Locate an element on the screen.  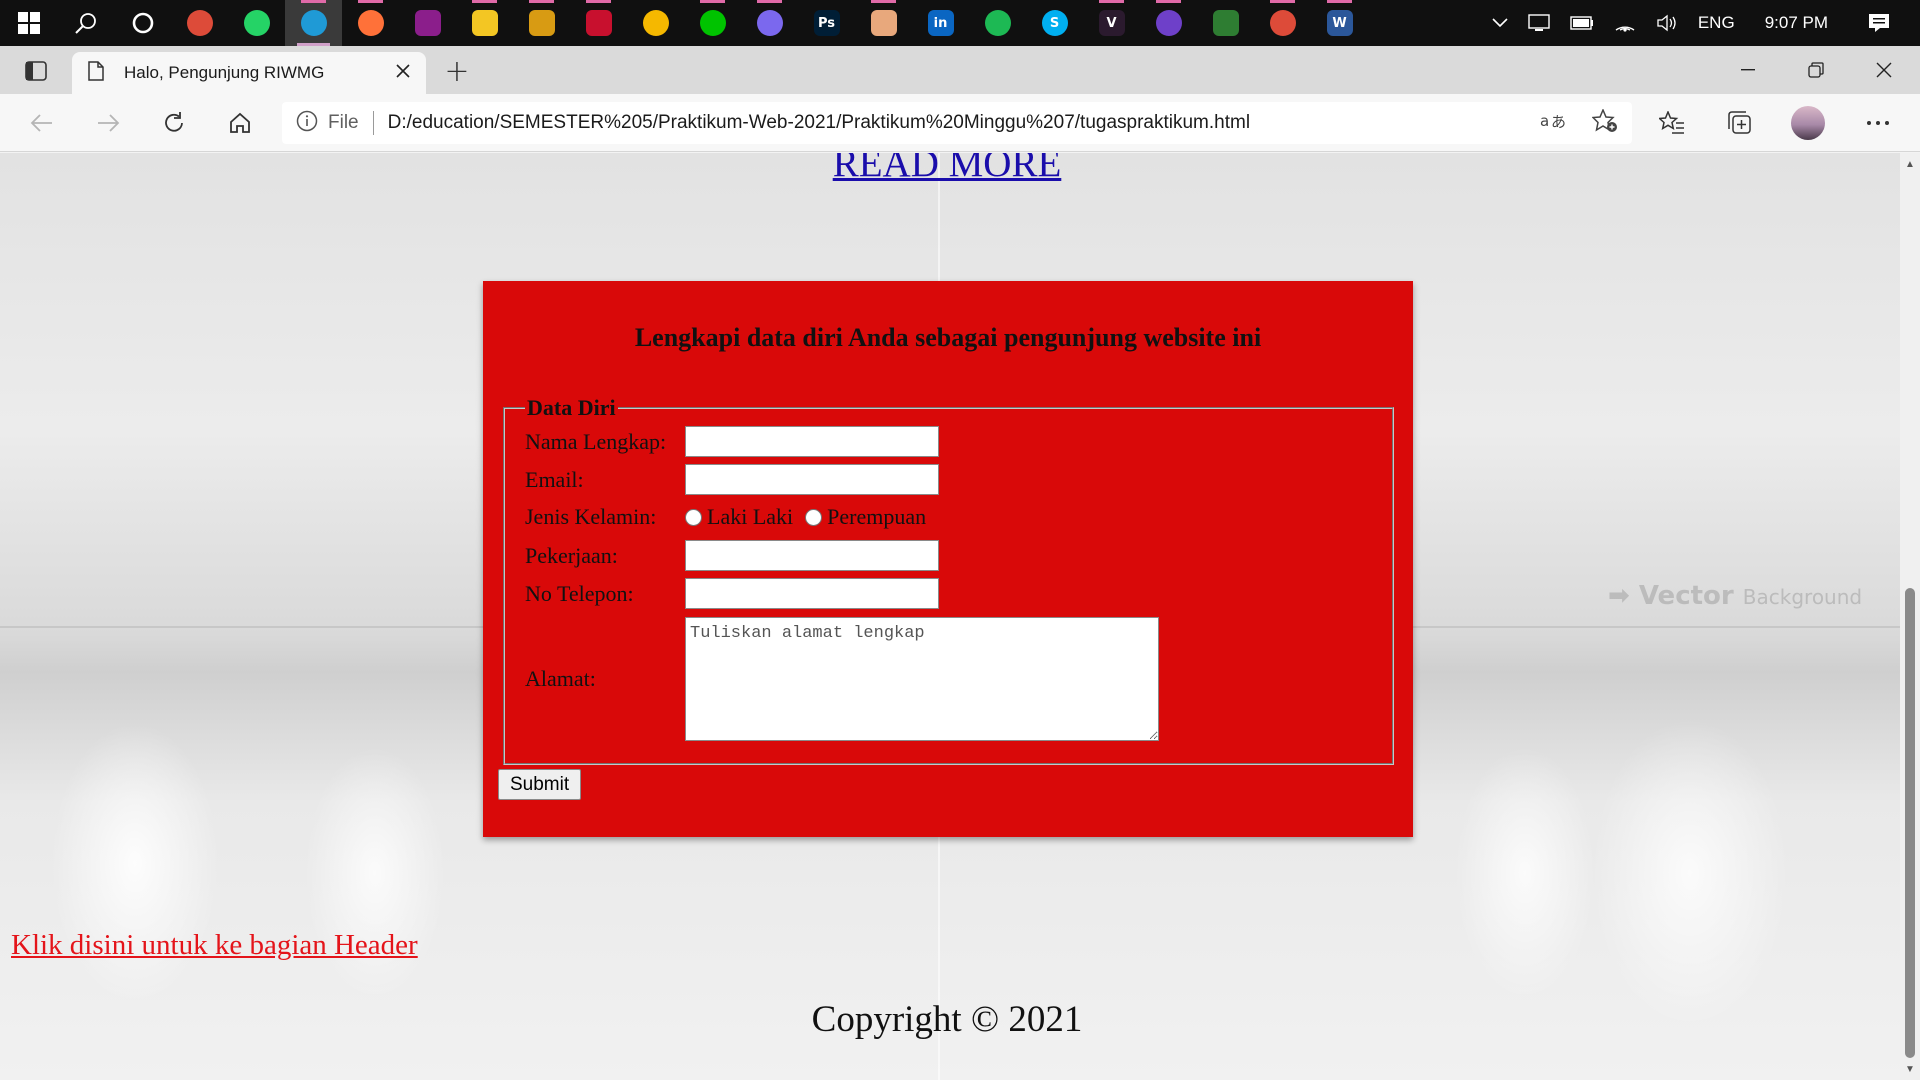
browser-tab-active: Halo, Pengunjung RIWMG is located at coordinates (249, 73).